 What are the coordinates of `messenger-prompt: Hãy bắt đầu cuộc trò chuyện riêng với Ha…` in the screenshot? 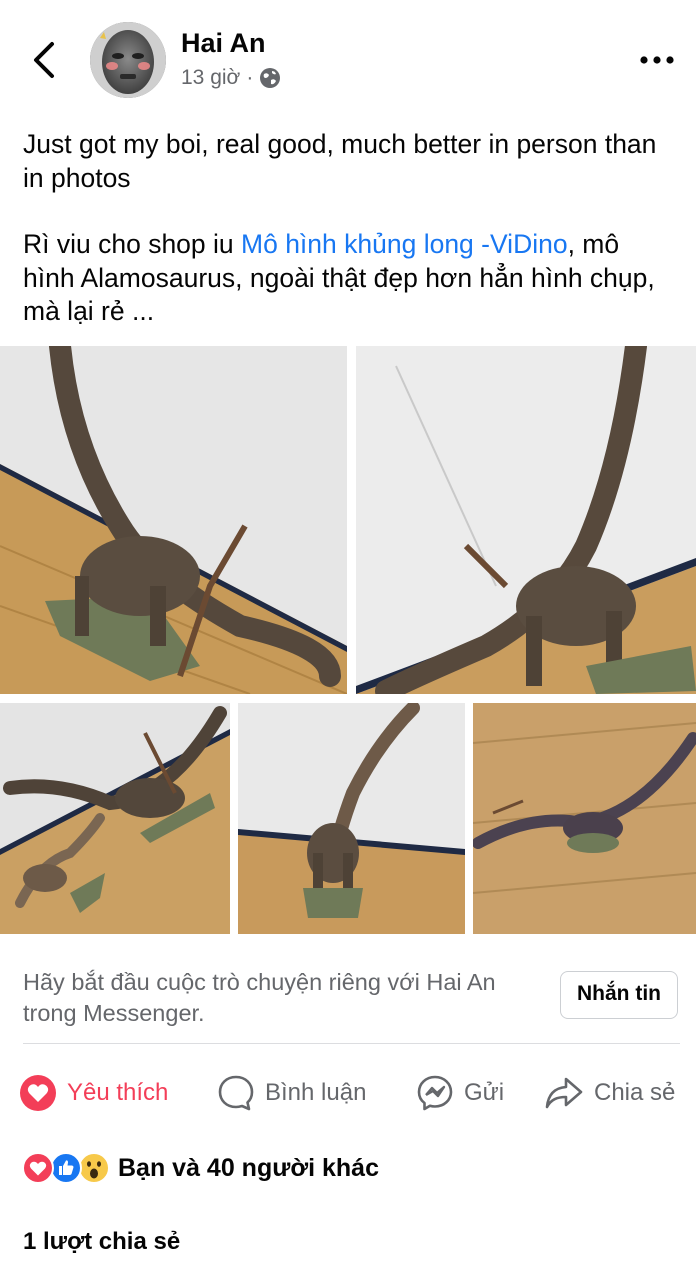 It's located at (348, 1000).